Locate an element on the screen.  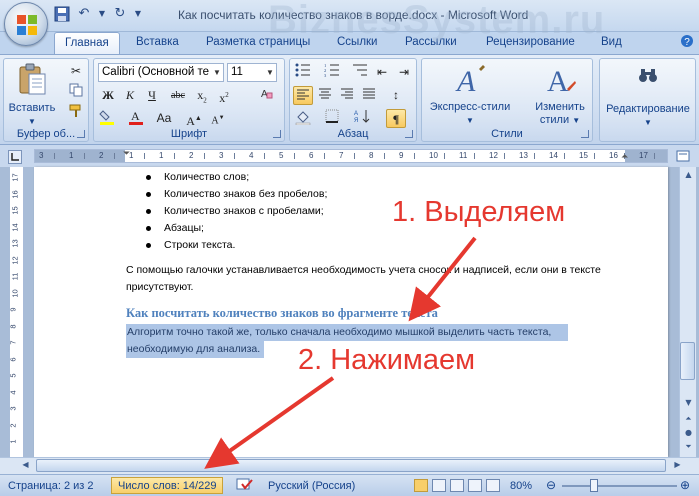
scroll-left-icon: ◀ is located at coordinates (25, 465).